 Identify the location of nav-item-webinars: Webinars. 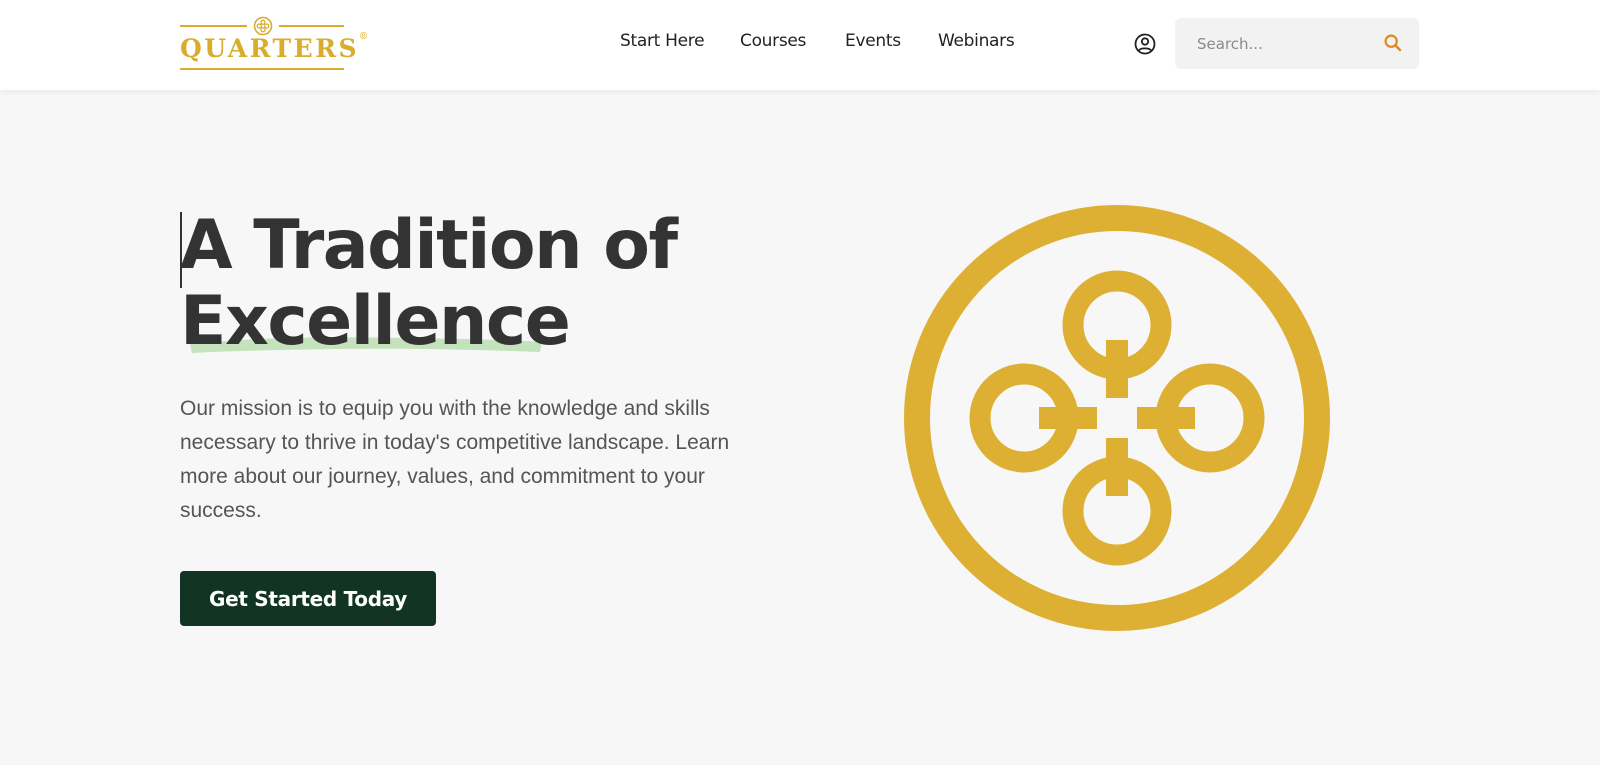
(976, 41).